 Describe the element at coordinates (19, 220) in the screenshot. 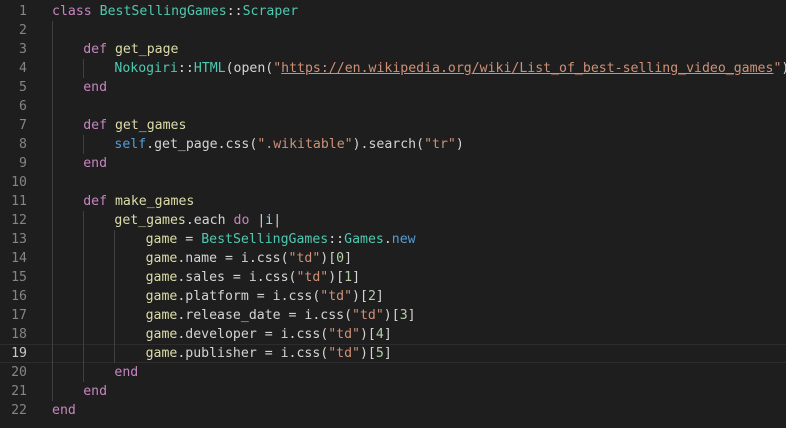

I see `line-number: 12` at that location.